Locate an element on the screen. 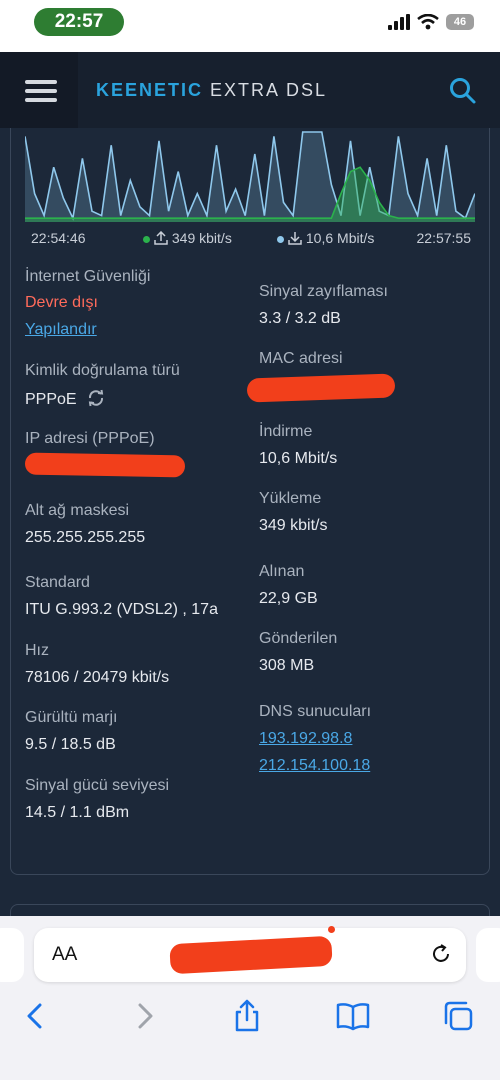  status-bar: 22:57 46 is located at coordinates (250, 26).